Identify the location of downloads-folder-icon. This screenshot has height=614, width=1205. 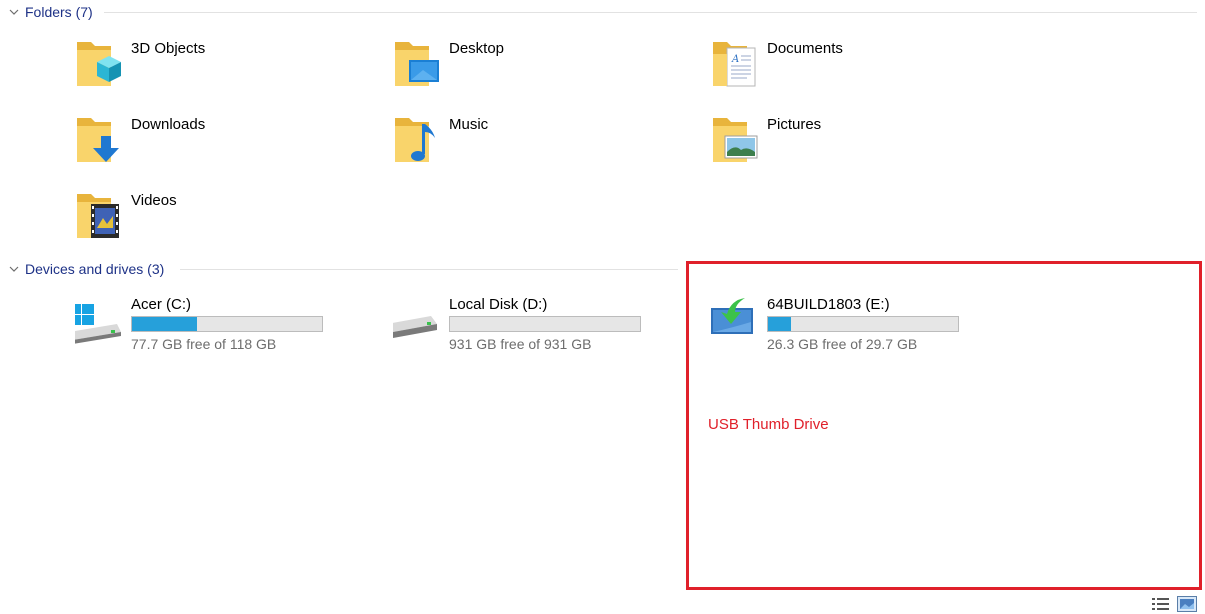
(98, 140).